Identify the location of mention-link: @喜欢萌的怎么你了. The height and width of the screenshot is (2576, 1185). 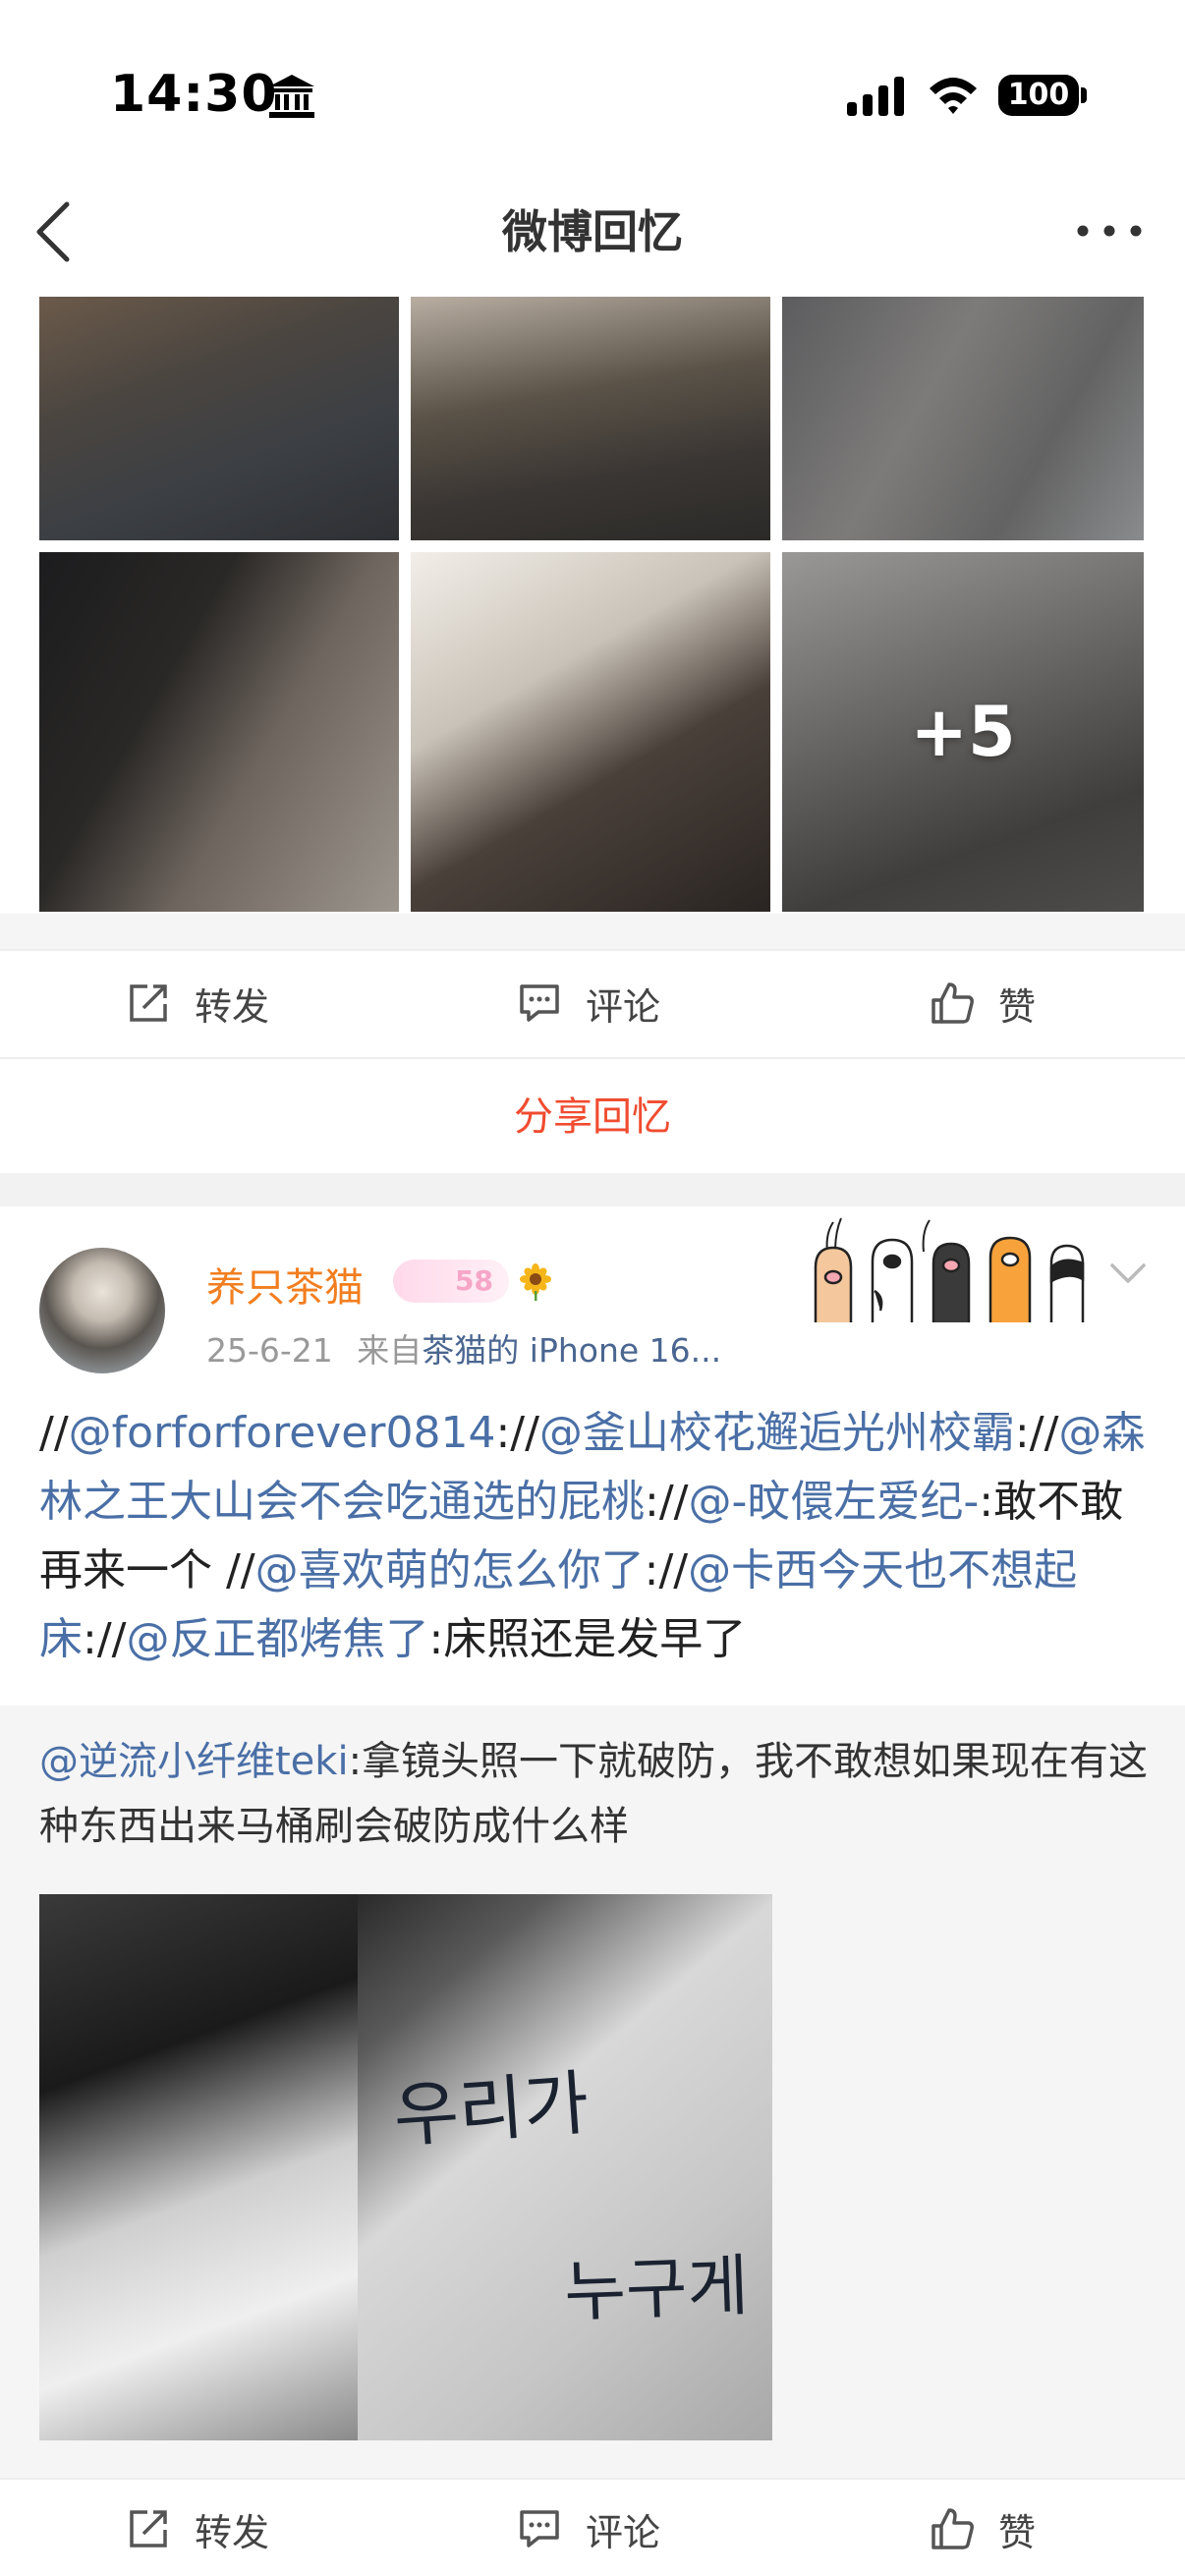
(450, 1570).